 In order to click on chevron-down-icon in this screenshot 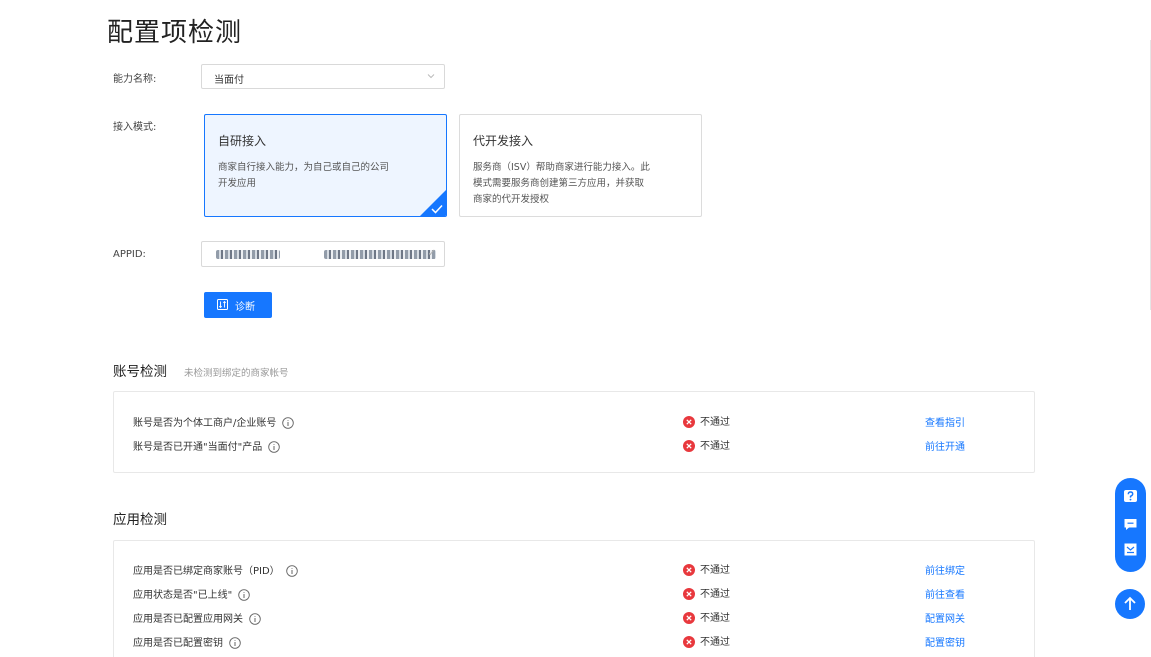, I will do `click(431, 76)`.